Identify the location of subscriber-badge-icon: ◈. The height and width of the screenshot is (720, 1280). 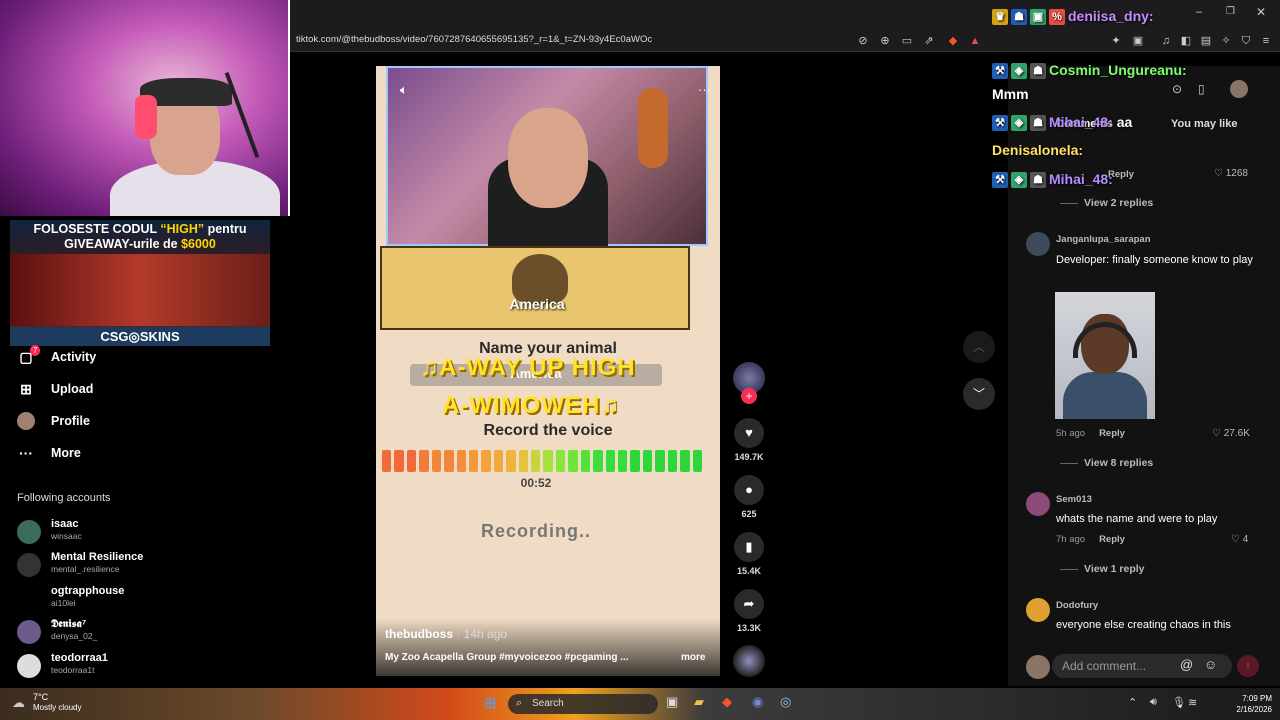
(1019, 123).